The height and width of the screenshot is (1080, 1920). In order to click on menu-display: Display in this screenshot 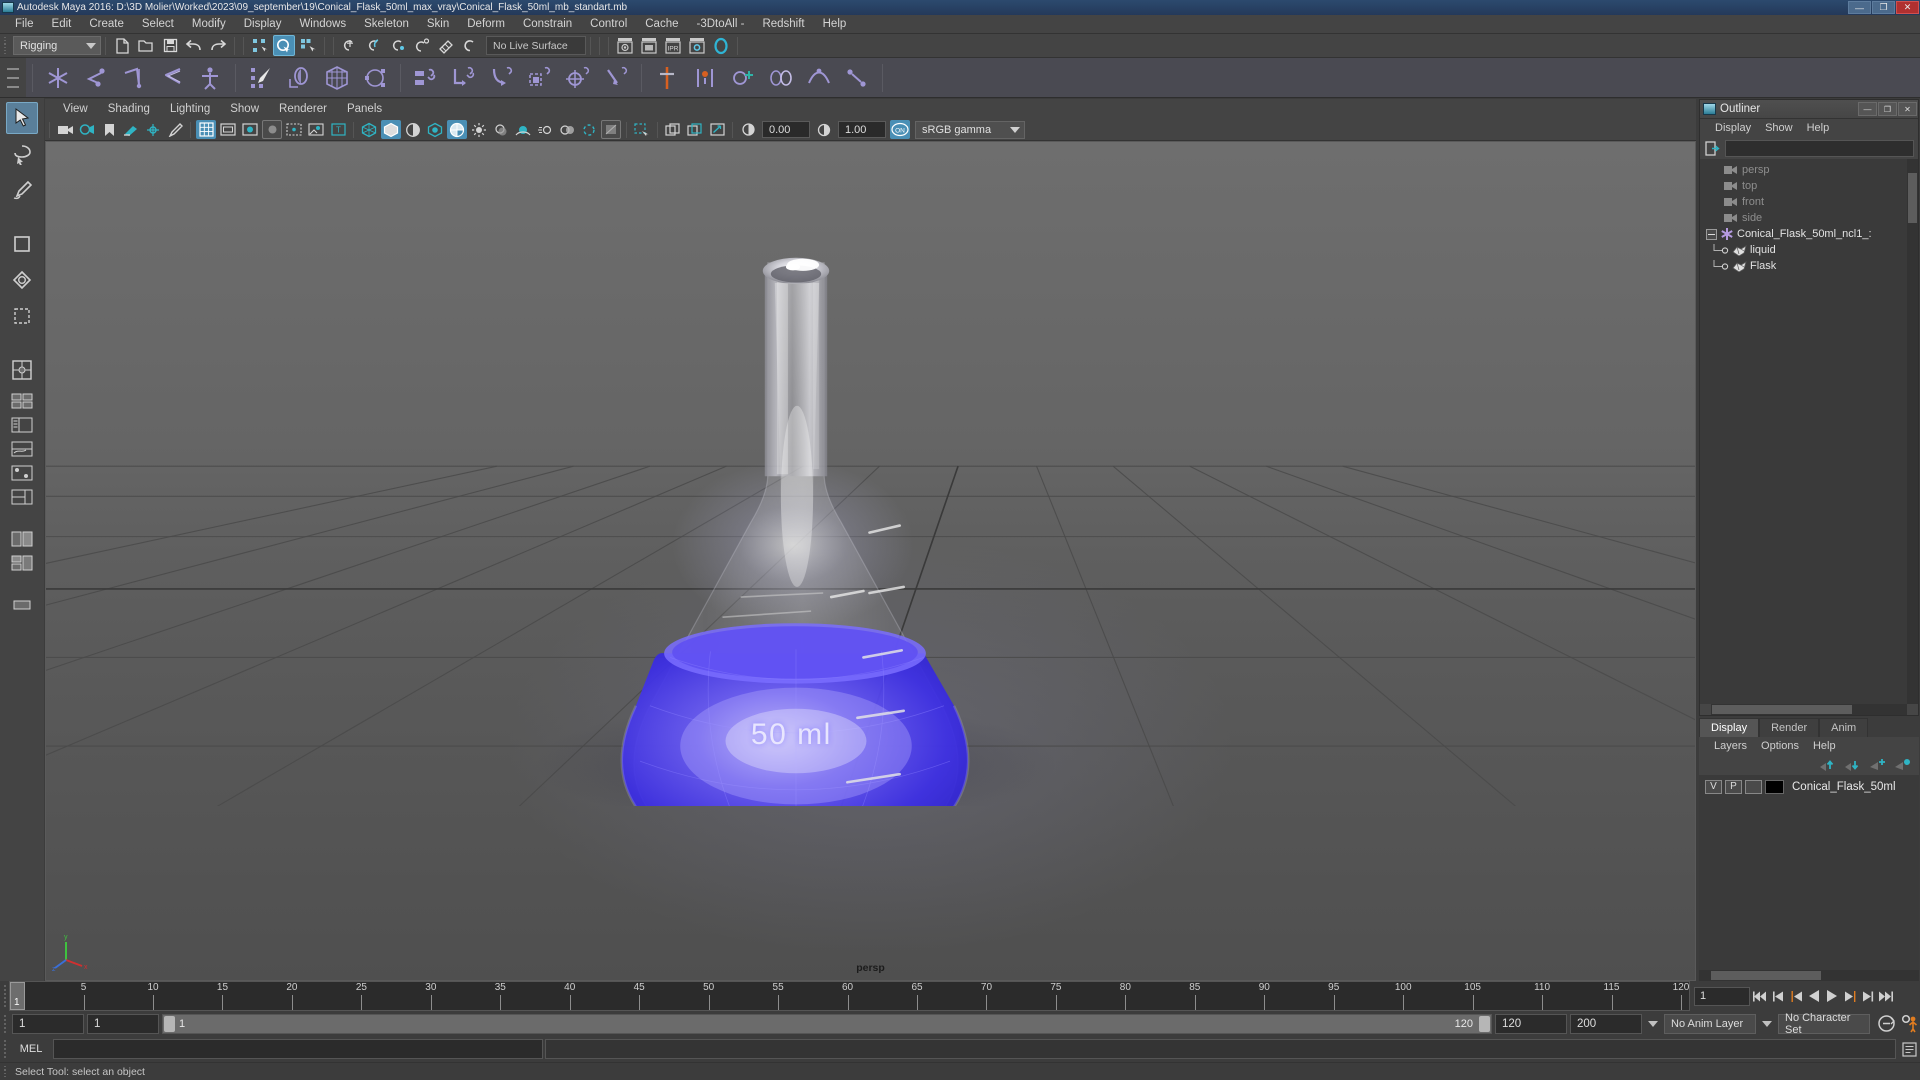, I will do `click(263, 24)`.